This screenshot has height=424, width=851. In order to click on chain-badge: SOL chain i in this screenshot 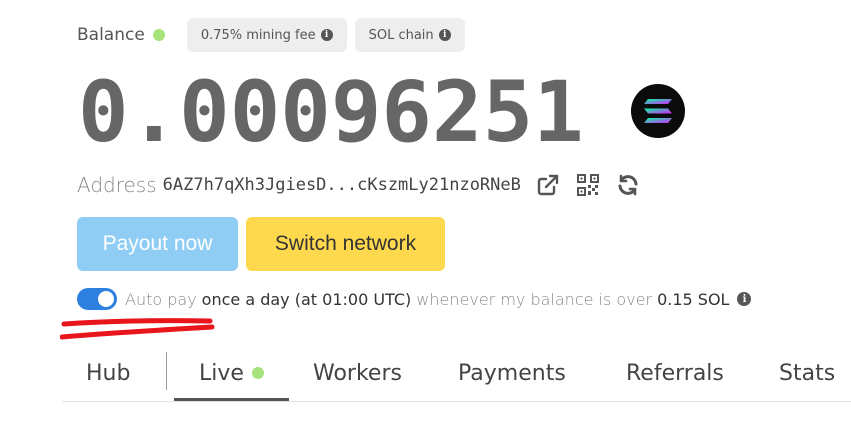, I will do `click(409, 35)`.